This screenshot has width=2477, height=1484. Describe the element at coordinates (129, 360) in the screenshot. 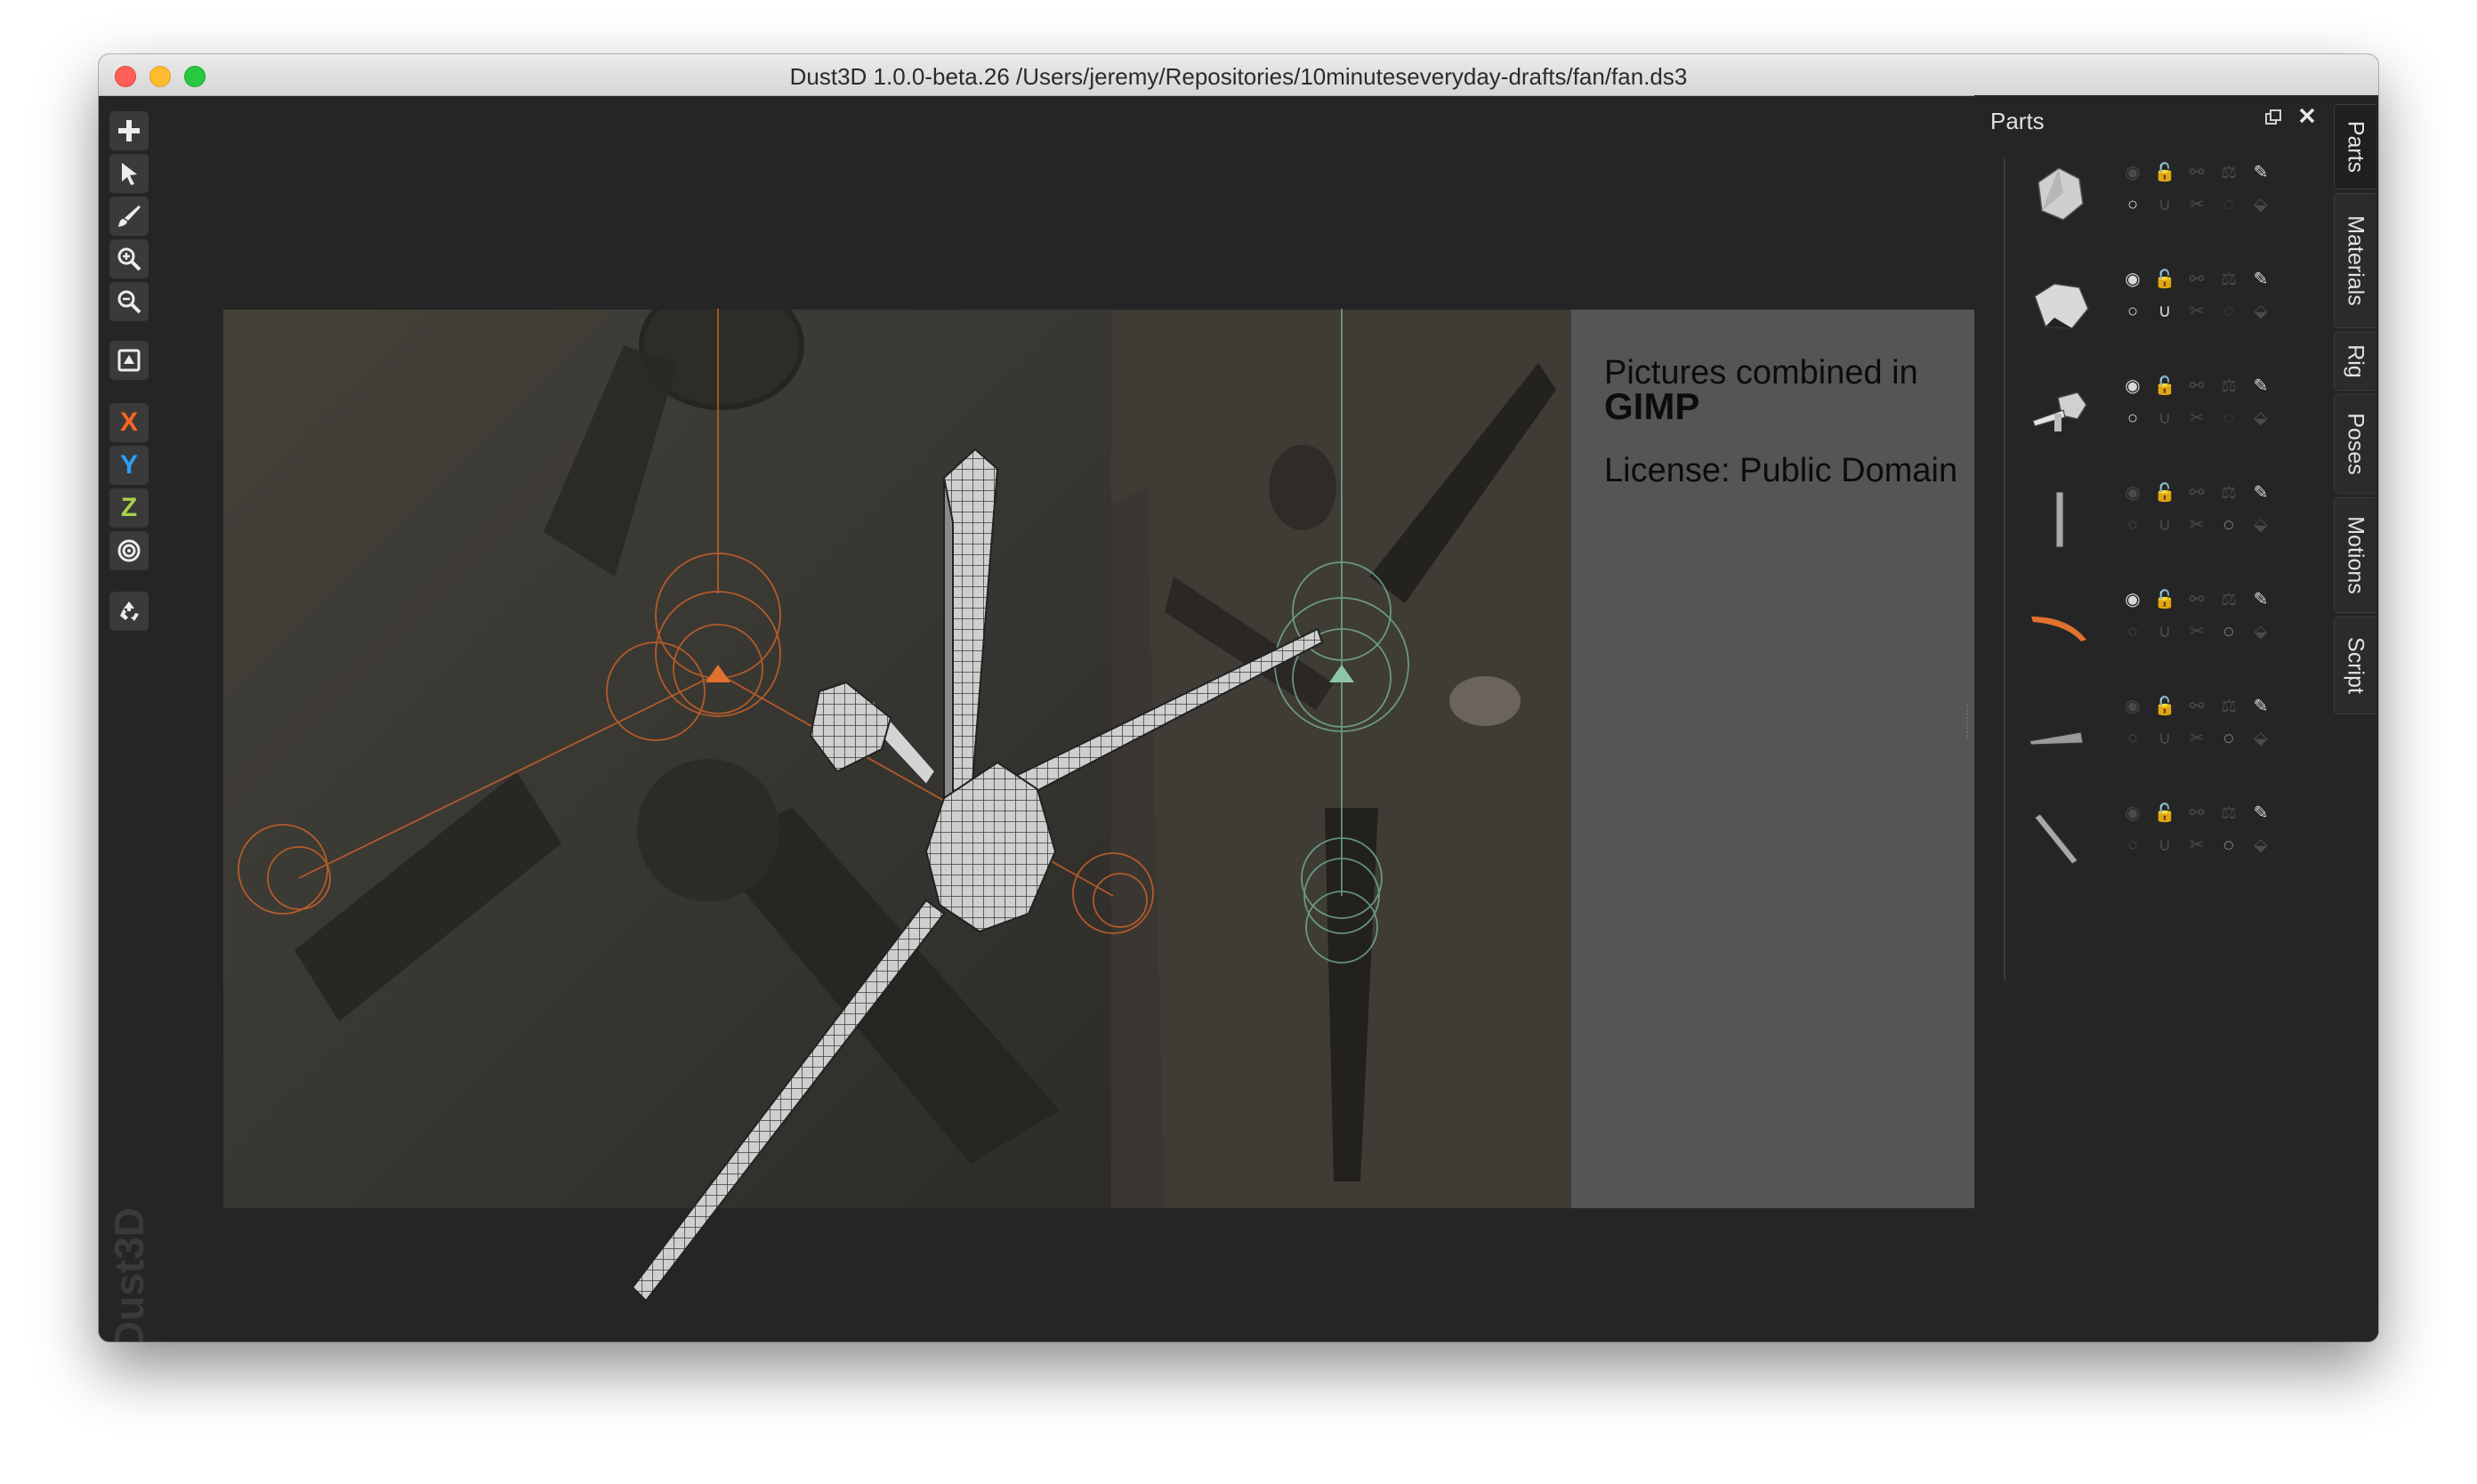

I see `camera-frame-icon` at that location.